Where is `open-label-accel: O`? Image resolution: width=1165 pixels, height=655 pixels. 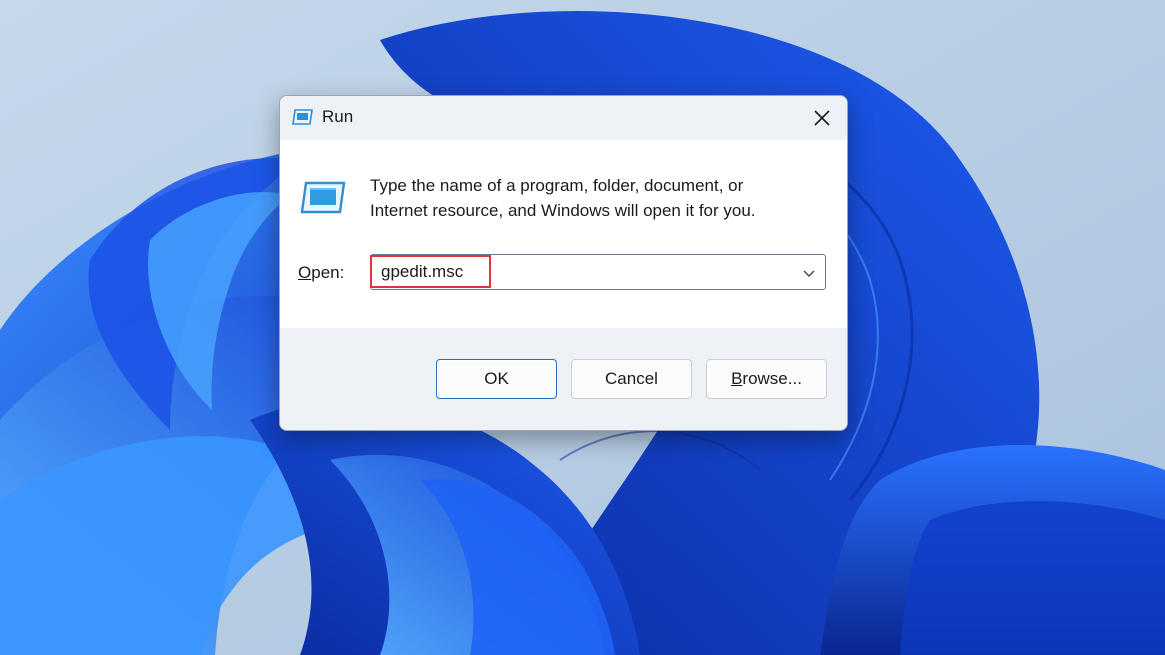 open-label-accel: O is located at coordinates (305, 272).